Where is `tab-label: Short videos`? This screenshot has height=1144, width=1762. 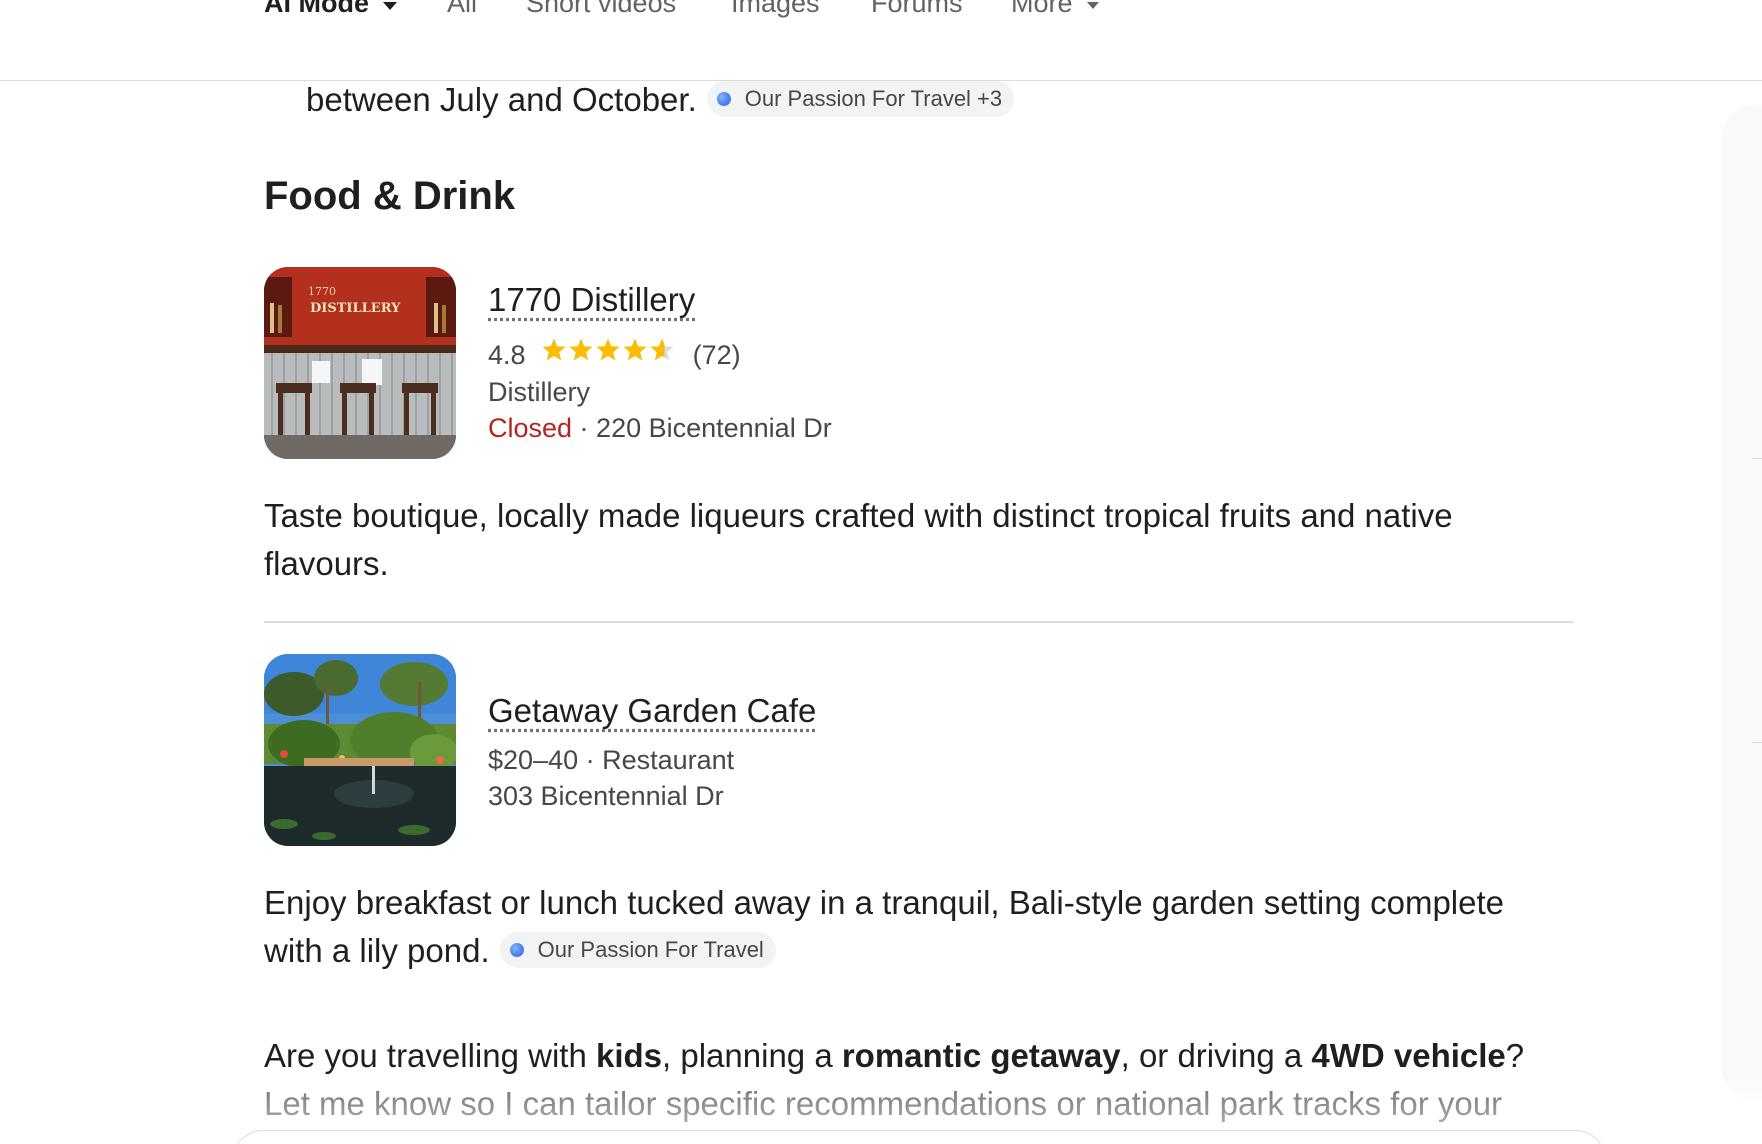 tab-label: Short videos is located at coordinates (601, 9).